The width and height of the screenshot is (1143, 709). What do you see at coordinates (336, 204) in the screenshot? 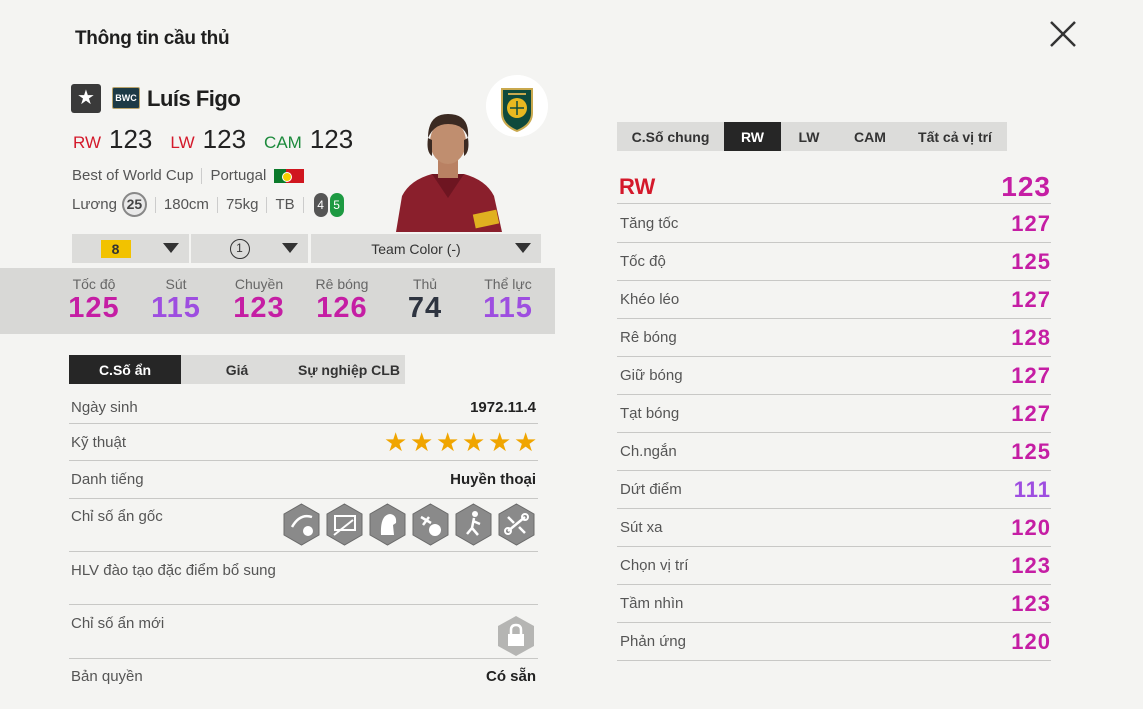
I see `strong-foot: 5` at bounding box center [336, 204].